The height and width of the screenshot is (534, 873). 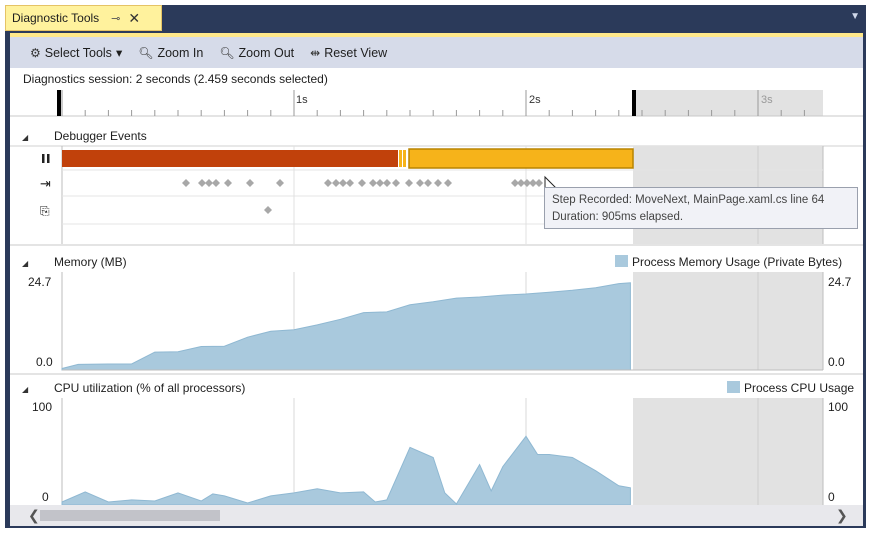 I want to click on cpu-title: CPU utilization (% of all processors), so click(x=149, y=388).